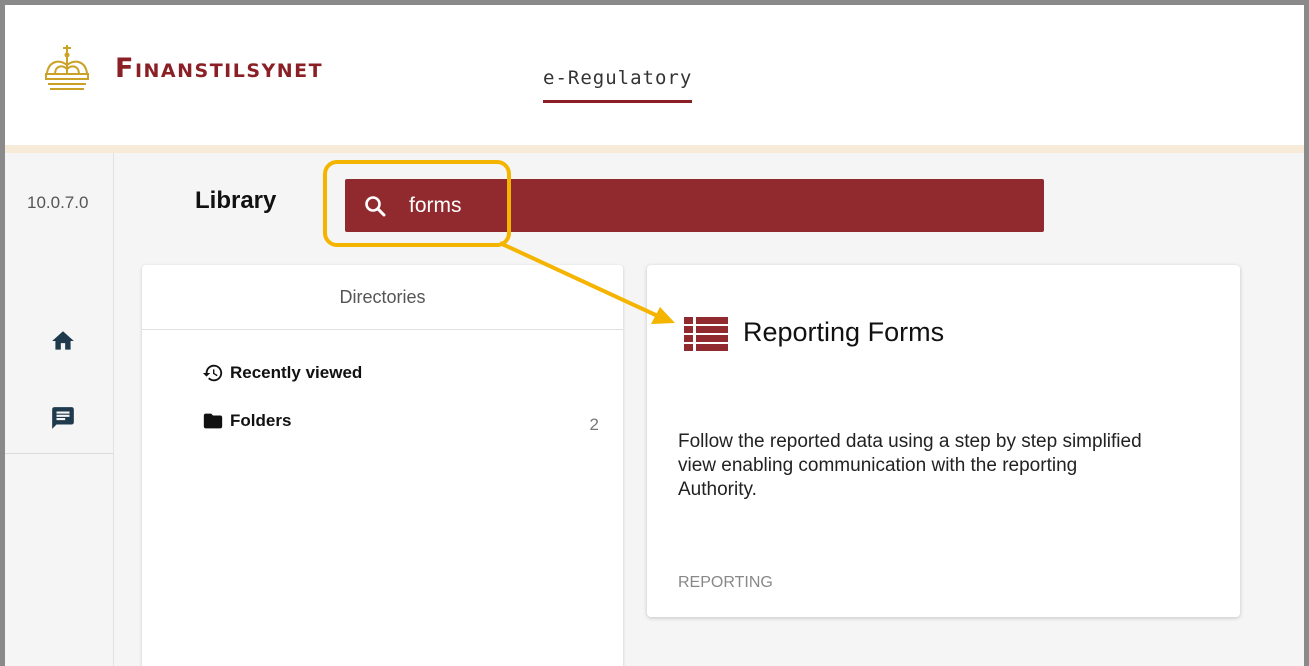 The height and width of the screenshot is (666, 1309). Describe the element at coordinates (59, 453) in the screenshot. I see `sidebar-divider` at that location.